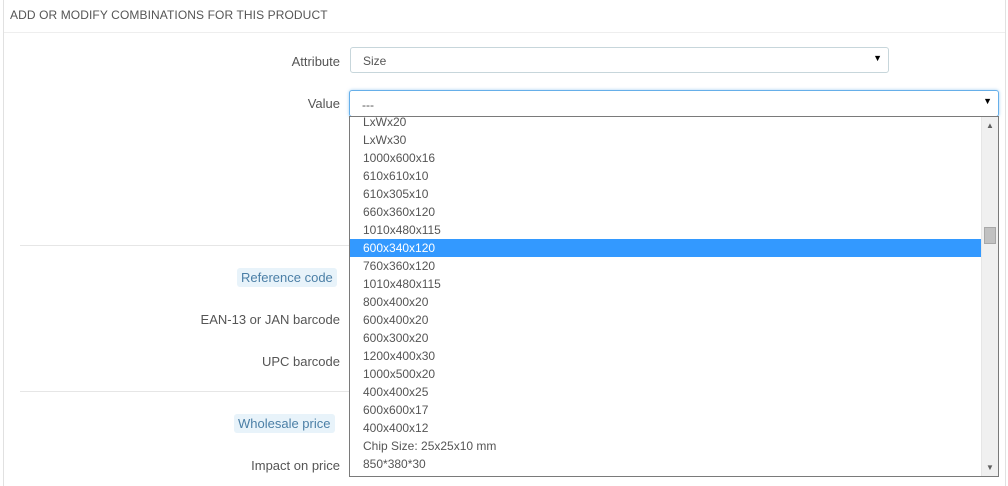 The width and height of the screenshot is (1008, 486). Describe the element at coordinates (284, 423) in the screenshot. I see `wholesale-price-label: Wholesale price` at that location.